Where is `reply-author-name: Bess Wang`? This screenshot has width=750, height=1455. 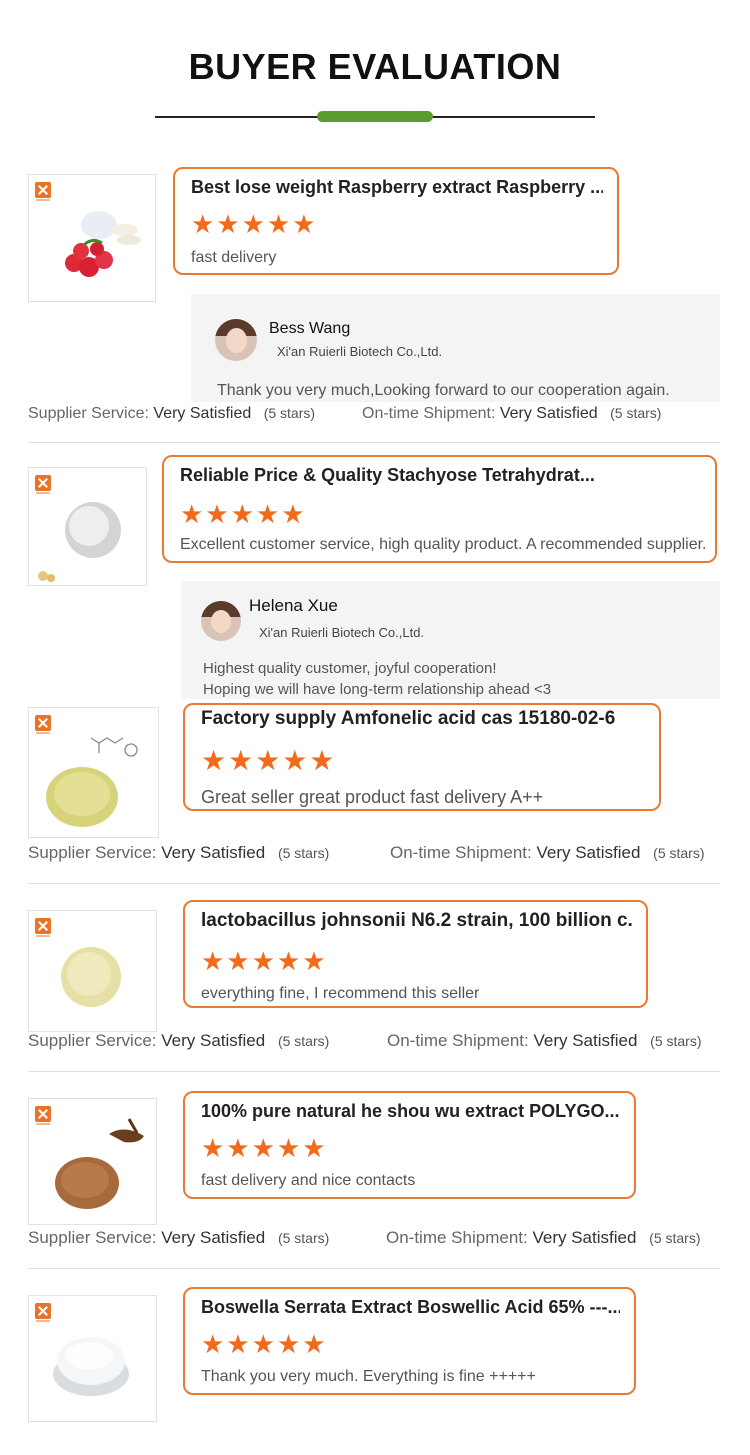
reply-author-name: Bess Wang is located at coordinates (310, 328).